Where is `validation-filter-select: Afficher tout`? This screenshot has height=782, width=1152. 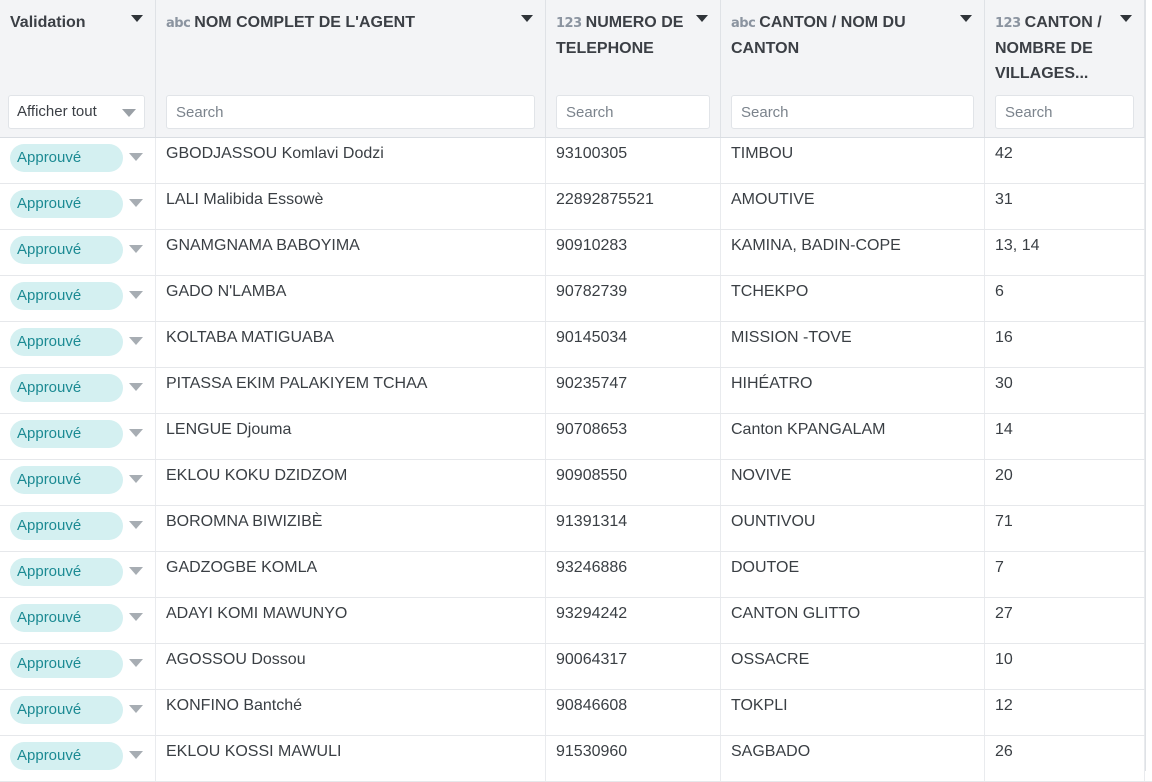 validation-filter-select: Afficher tout is located at coordinates (76, 112).